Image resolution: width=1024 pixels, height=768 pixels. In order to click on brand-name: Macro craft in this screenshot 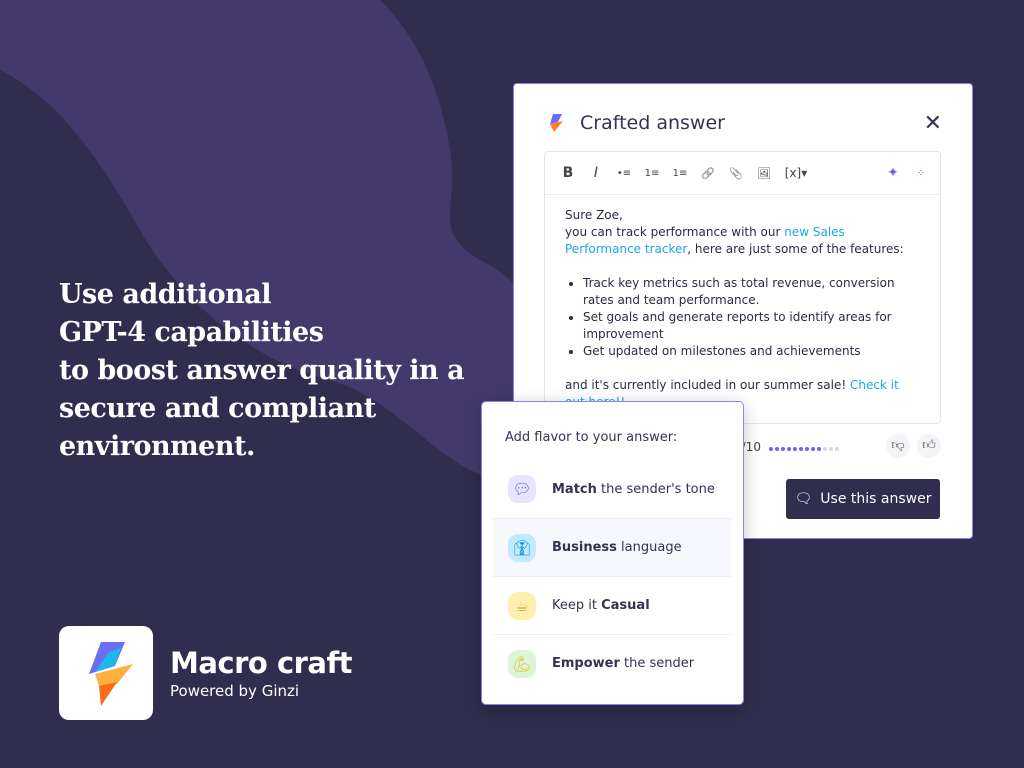, I will do `click(261, 663)`.